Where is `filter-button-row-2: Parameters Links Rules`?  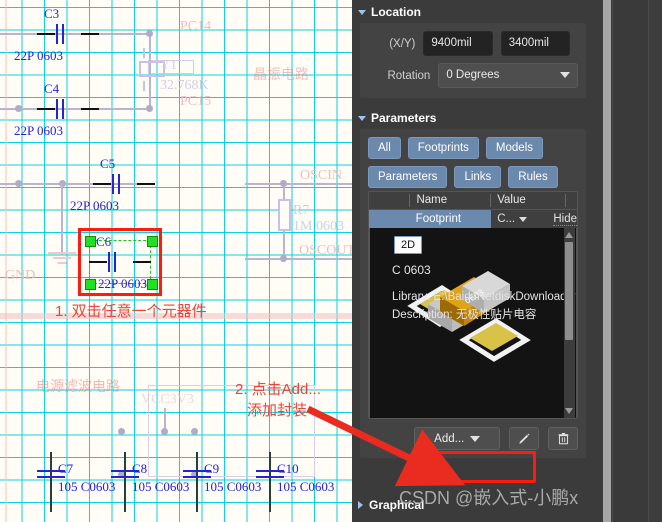 filter-button-row-2: Parameters Links Rules is located at coordinates (473, 177).